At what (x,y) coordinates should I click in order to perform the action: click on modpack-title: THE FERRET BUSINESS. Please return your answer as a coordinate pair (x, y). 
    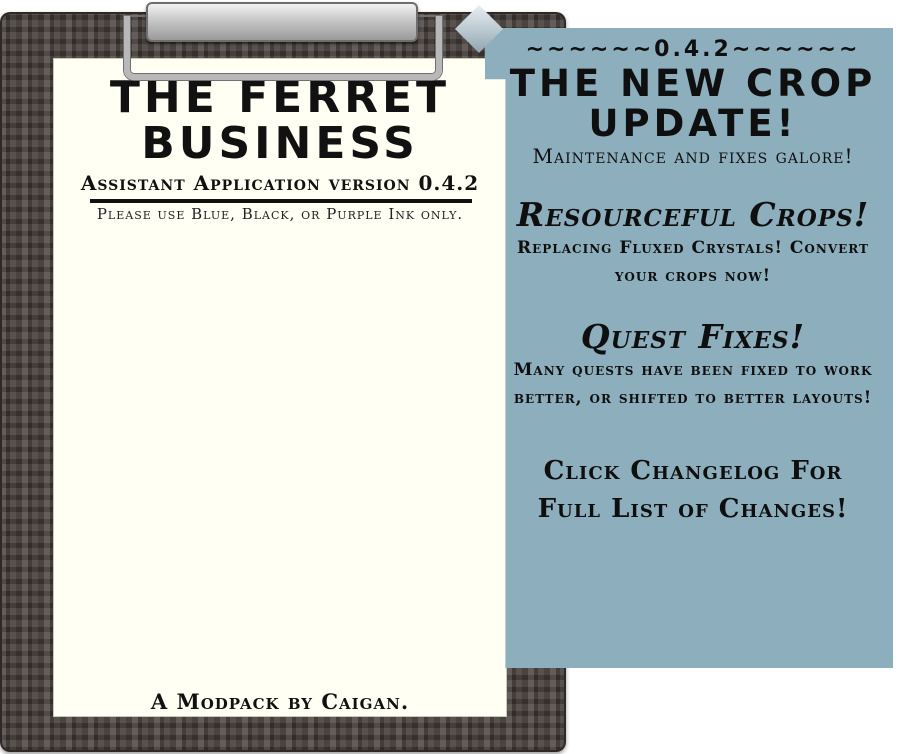
    Looking at the image, I should click on (280, 121).